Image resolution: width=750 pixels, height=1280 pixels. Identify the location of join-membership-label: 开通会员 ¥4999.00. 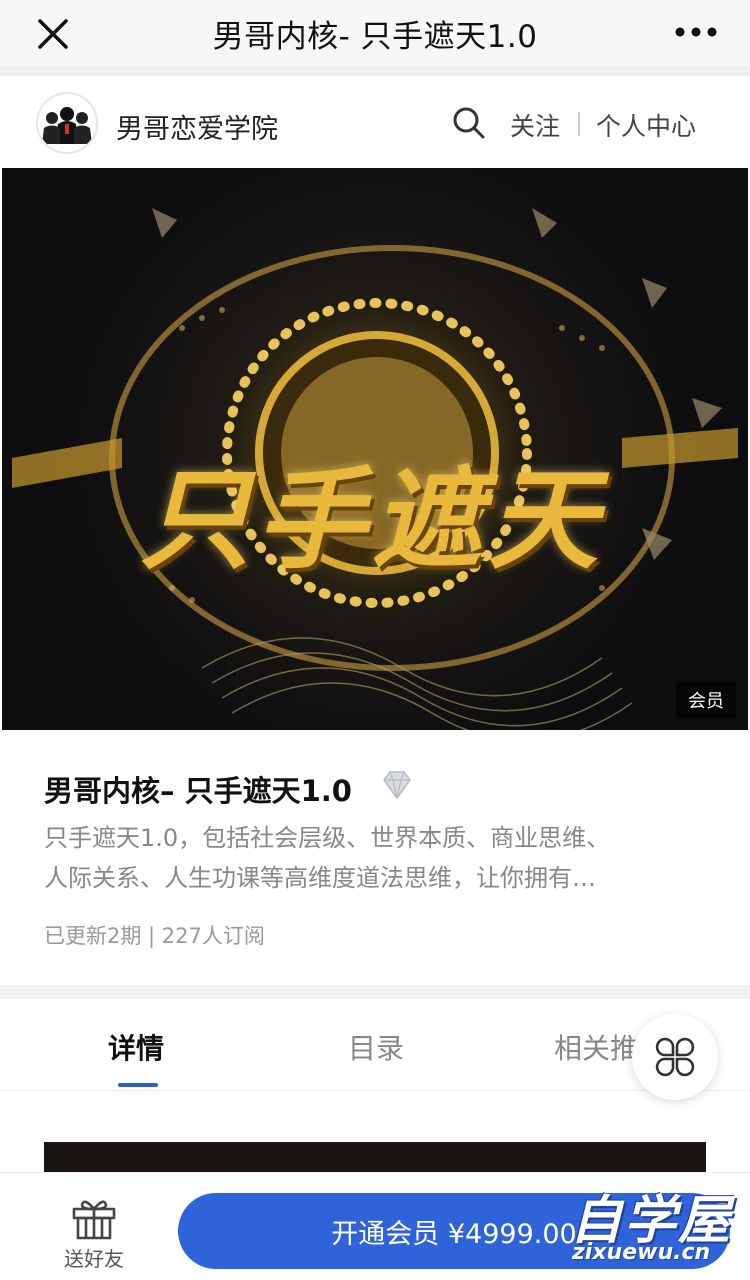
(454, 1234).